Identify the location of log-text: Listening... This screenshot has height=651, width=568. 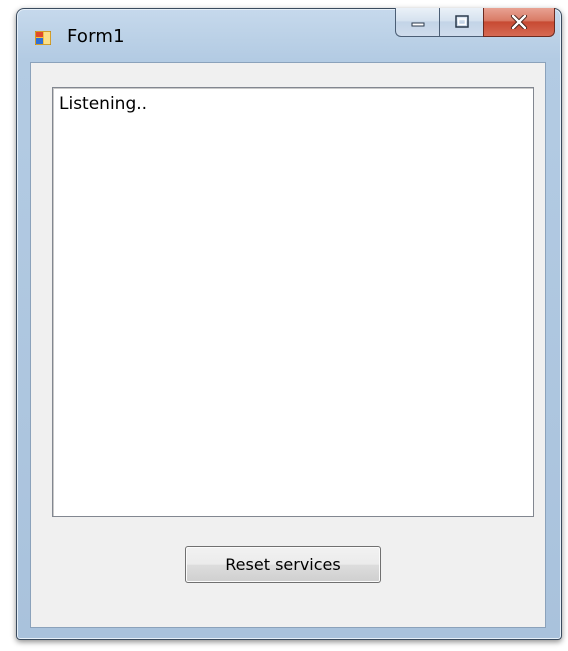
(103, 104).